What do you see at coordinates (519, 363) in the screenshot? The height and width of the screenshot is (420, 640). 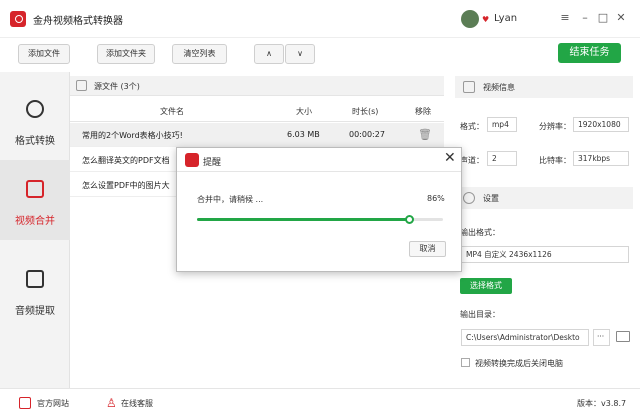 I see `shutdown-label: 视频转换完成后关闭电脑` at bounding box center [519, 363].